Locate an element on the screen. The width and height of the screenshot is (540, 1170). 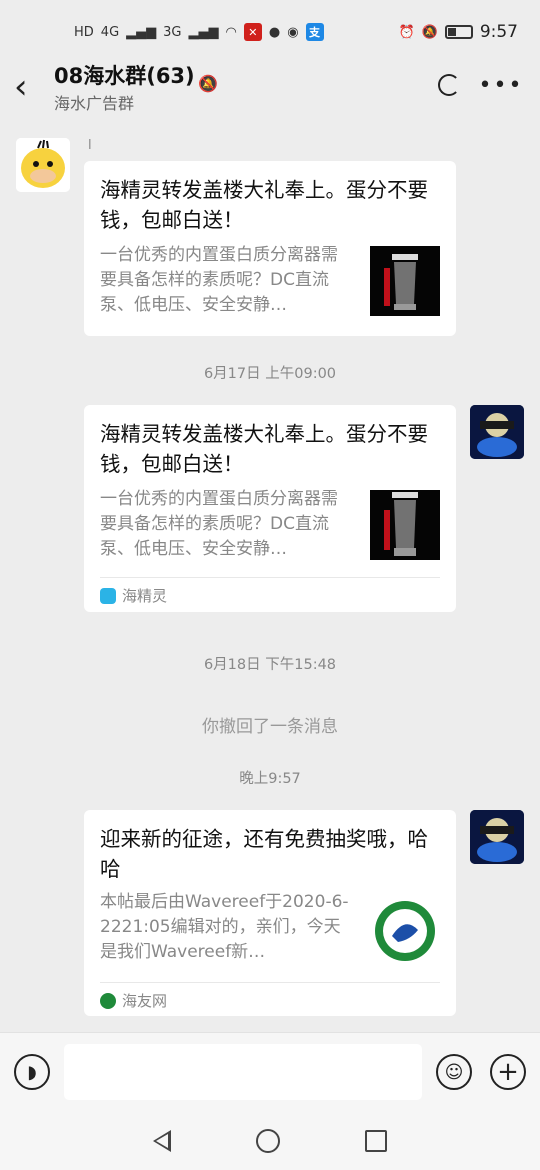
wifi-icon: ◠ is located at coordinates (231, 32).